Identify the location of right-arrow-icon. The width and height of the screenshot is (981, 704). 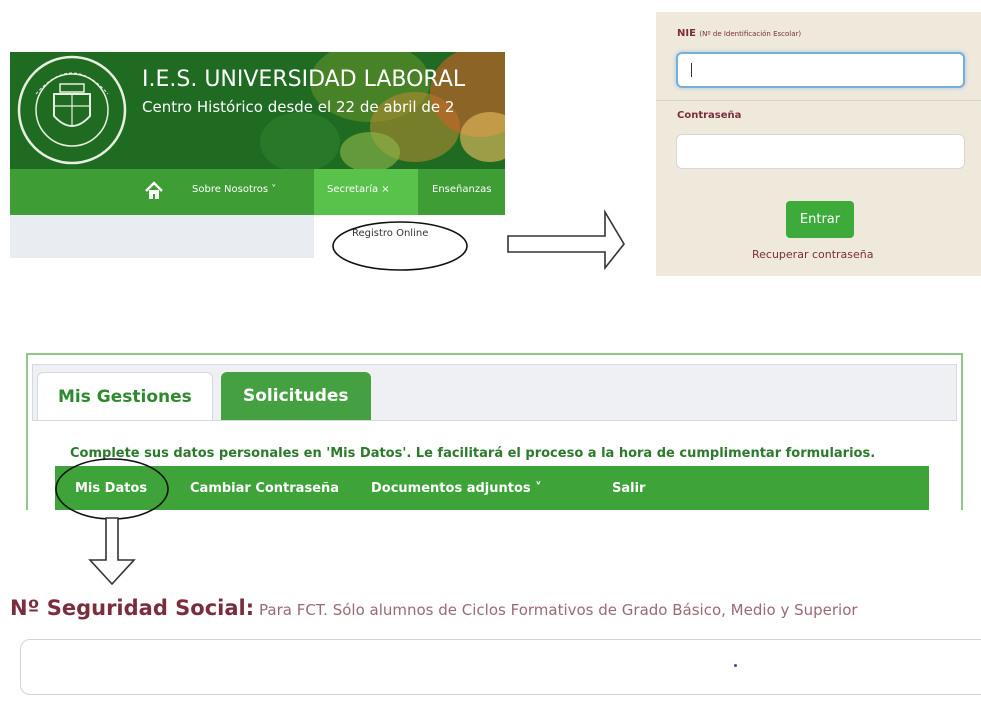
(566, 240).